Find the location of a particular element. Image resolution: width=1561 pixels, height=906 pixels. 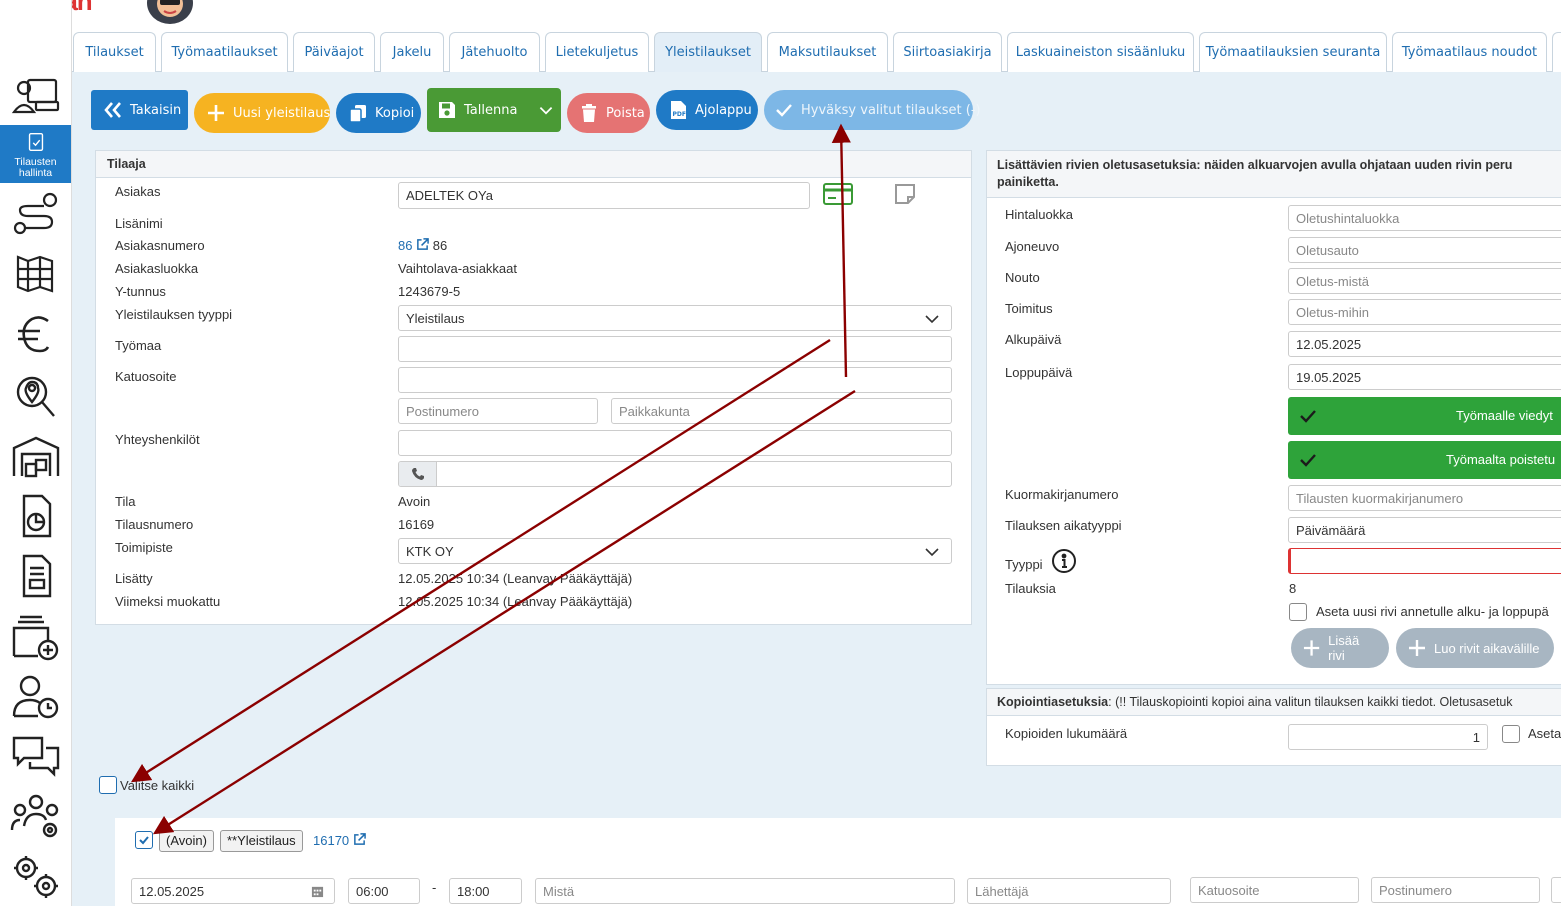

pickup-label: Nouto is located at coordinates (1022, 277).